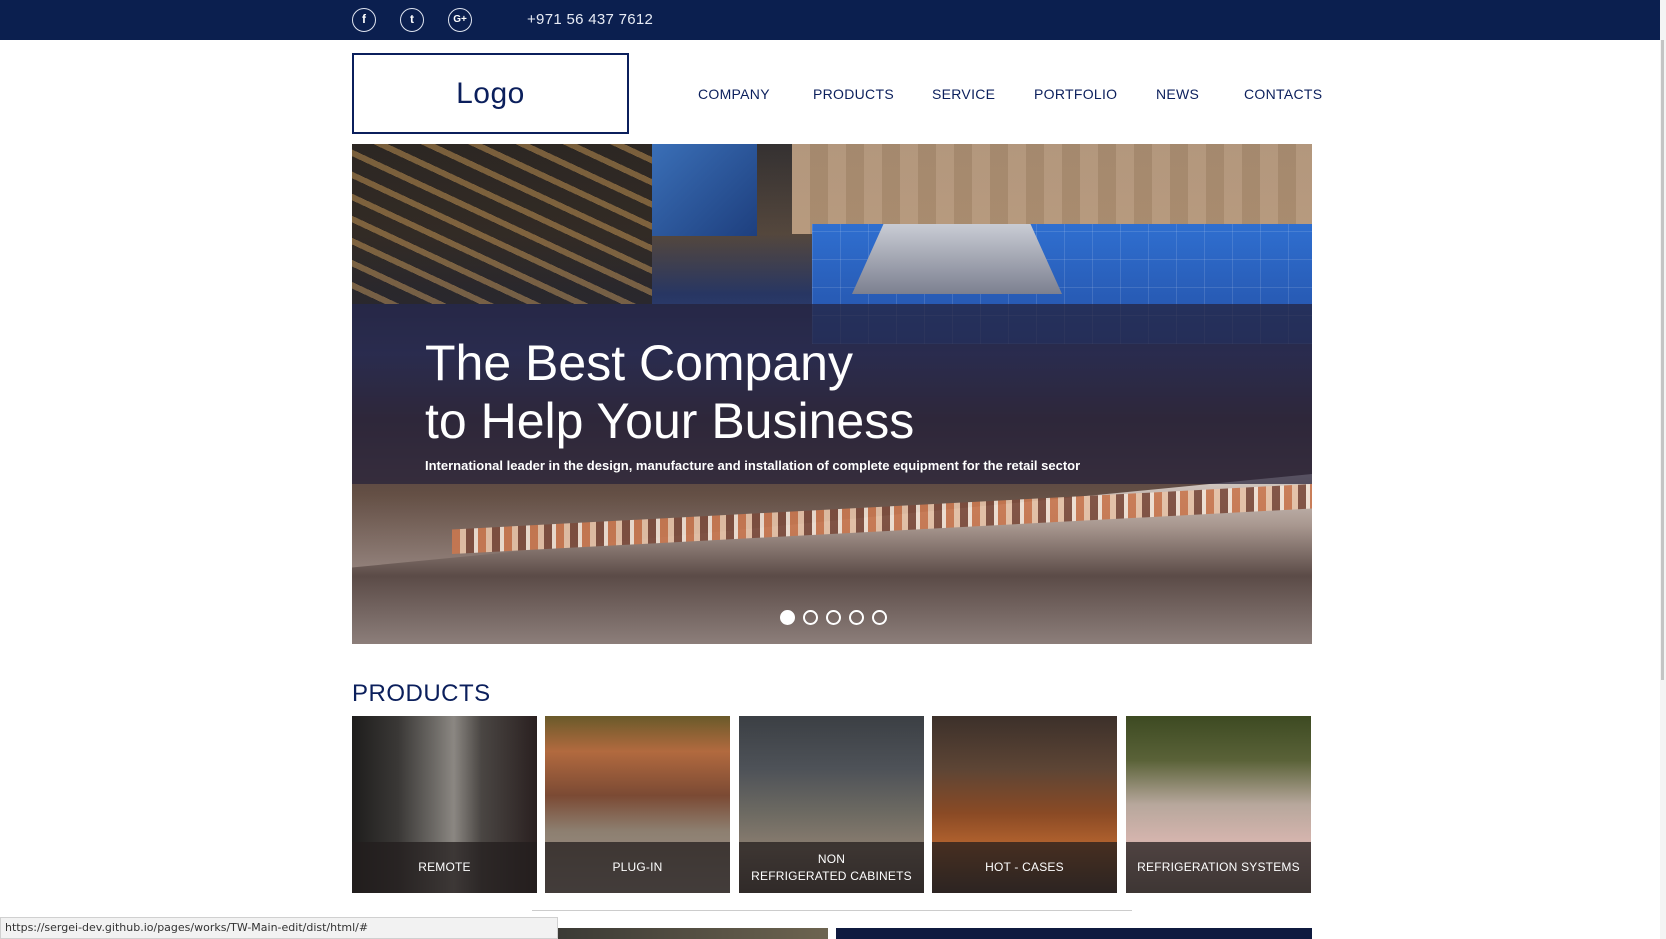 This screenshot has width=1666, height=939. What do you see at coordinates (831, 867) in the screenshot?
I see `product-label: NON REFRIGERATED CABINETS` at bounding box center [831, 867].